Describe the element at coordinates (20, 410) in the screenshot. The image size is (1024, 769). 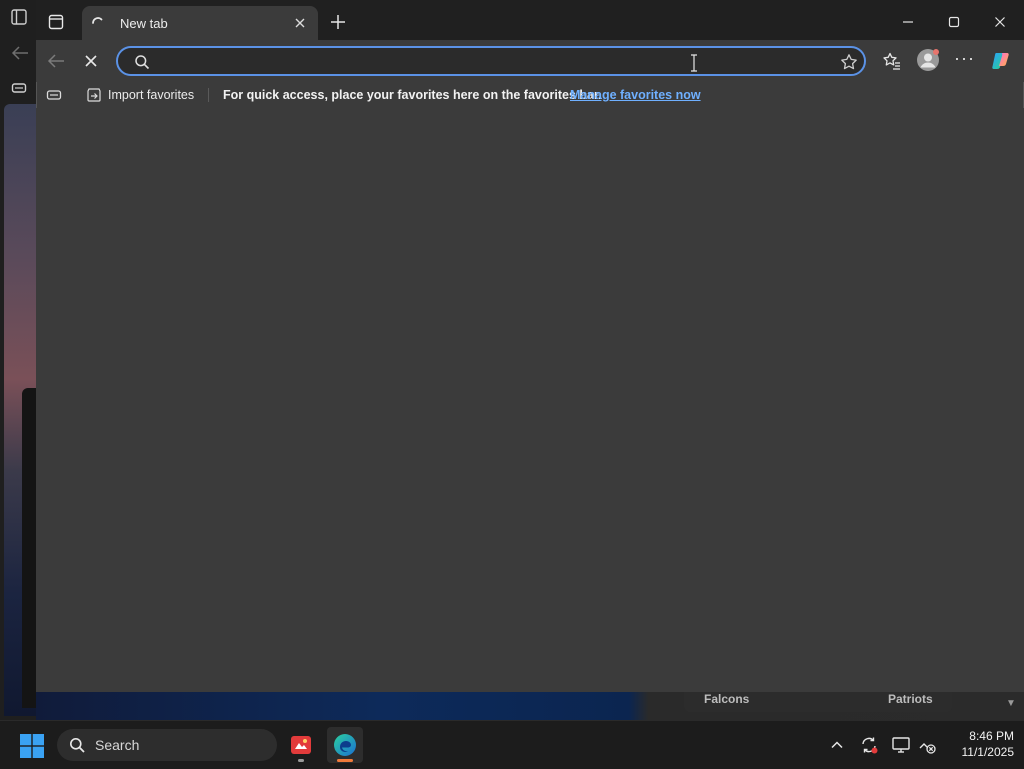
I see `background-image` at that location.